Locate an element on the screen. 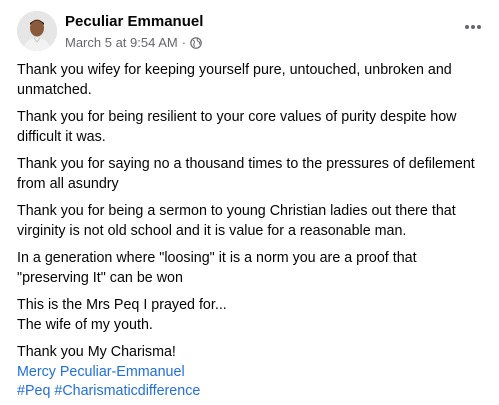  more-options-button is located at coordinates (473, 27).